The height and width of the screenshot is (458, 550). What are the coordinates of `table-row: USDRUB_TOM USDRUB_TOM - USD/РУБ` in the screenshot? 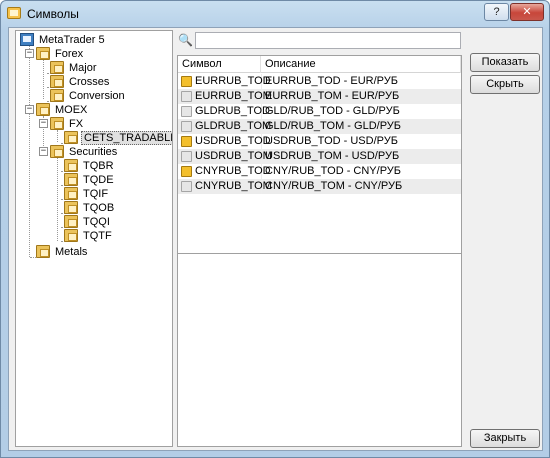 It's located at (319, 156).